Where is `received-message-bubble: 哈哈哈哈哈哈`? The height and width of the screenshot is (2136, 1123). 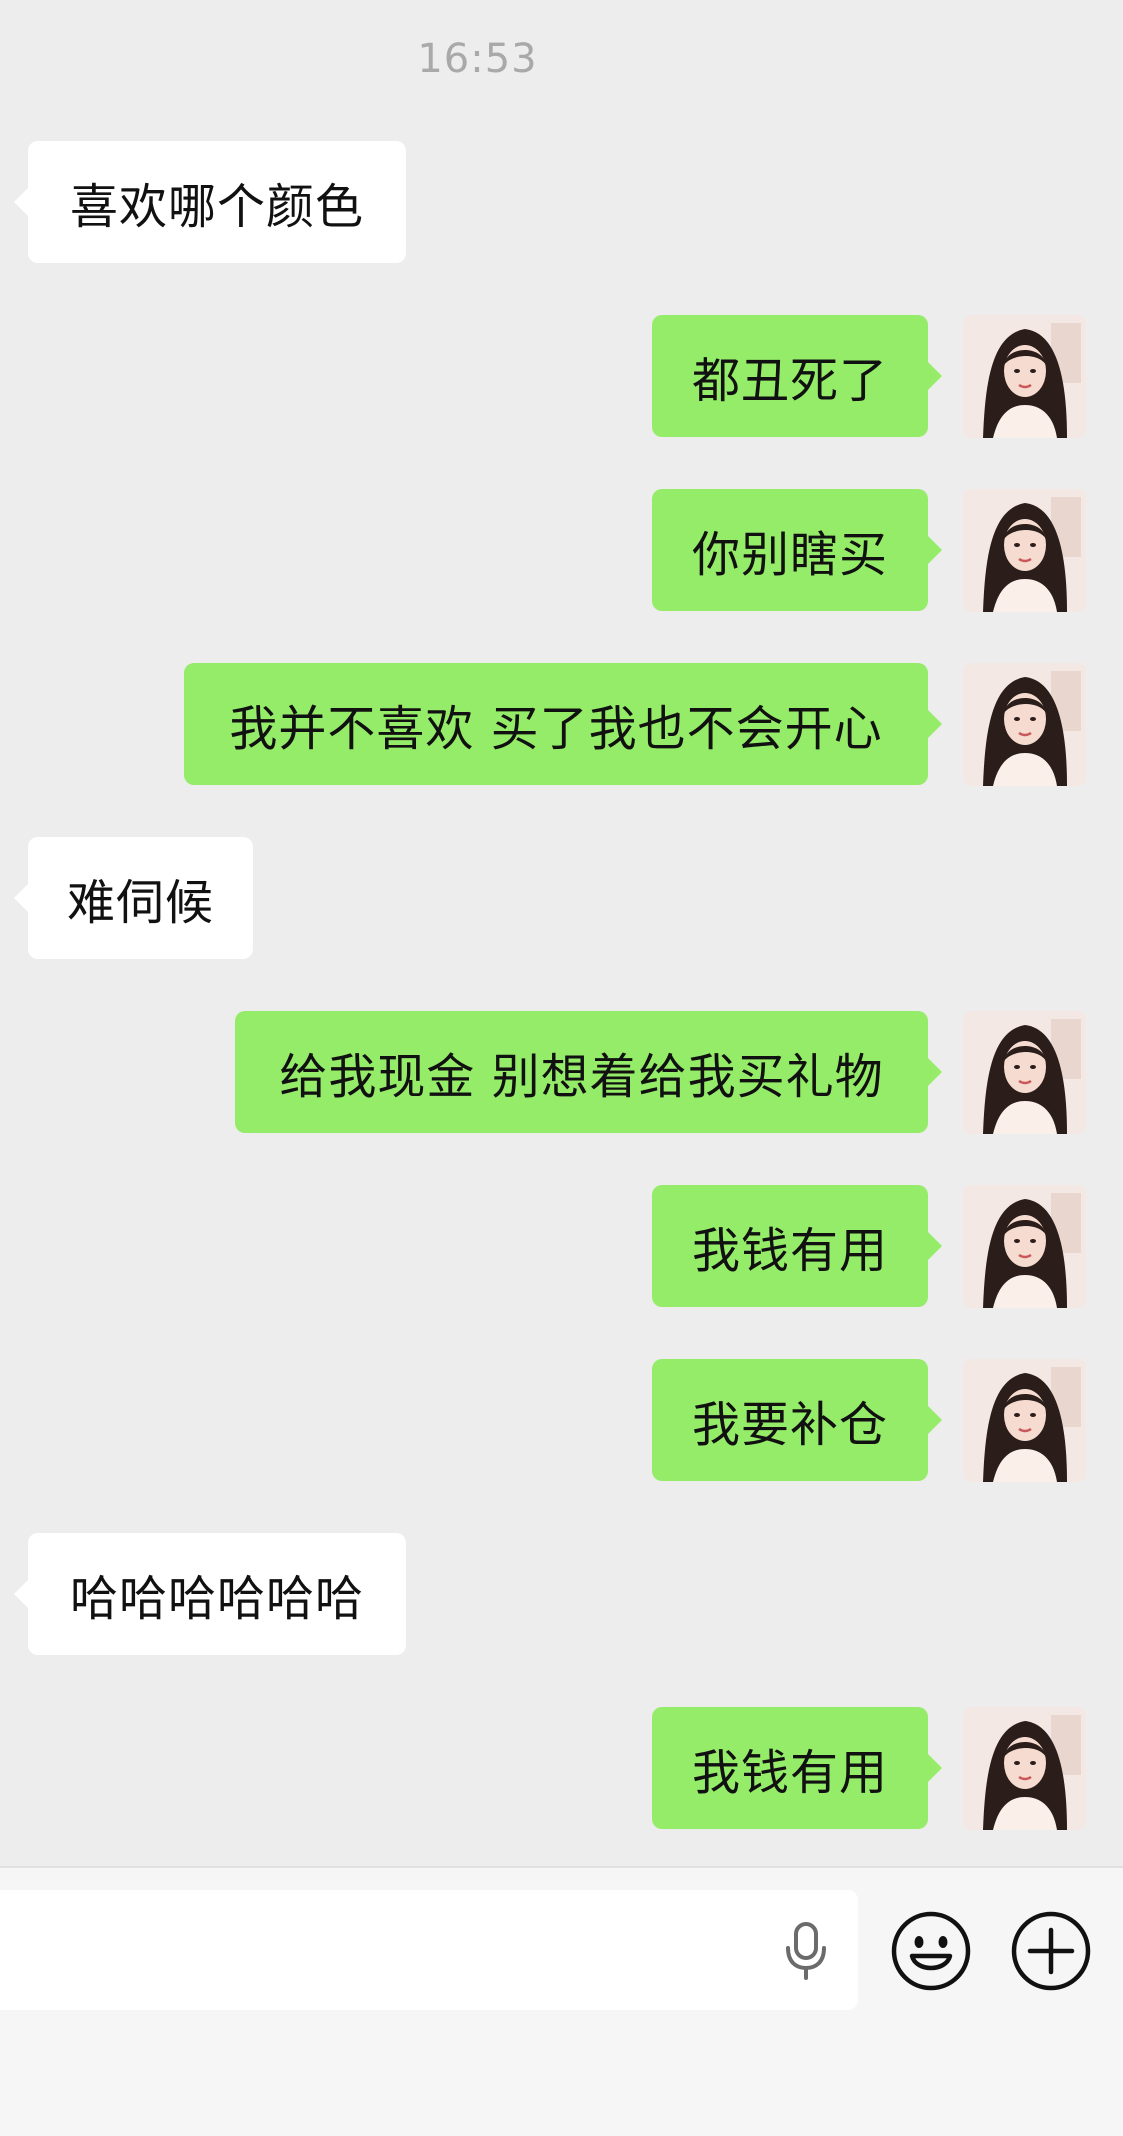
received-message-bubble: 哈哈哈哈哈哈 is located at coordinates (210, 1594).